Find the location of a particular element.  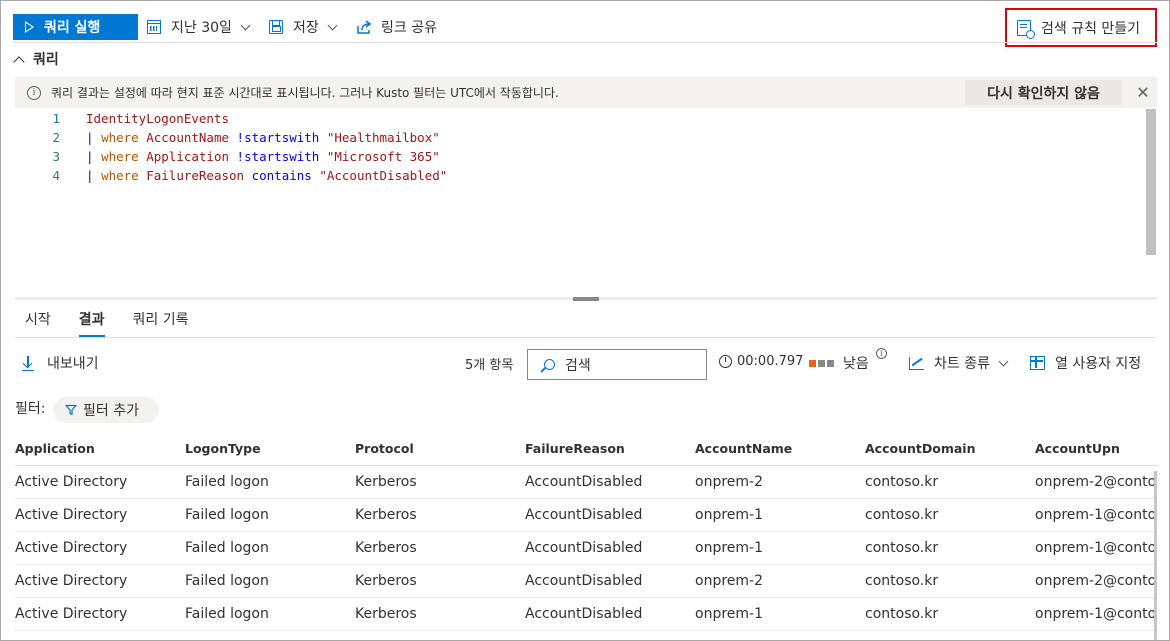

stopwatch-icon is located at coordinates (725, 361).